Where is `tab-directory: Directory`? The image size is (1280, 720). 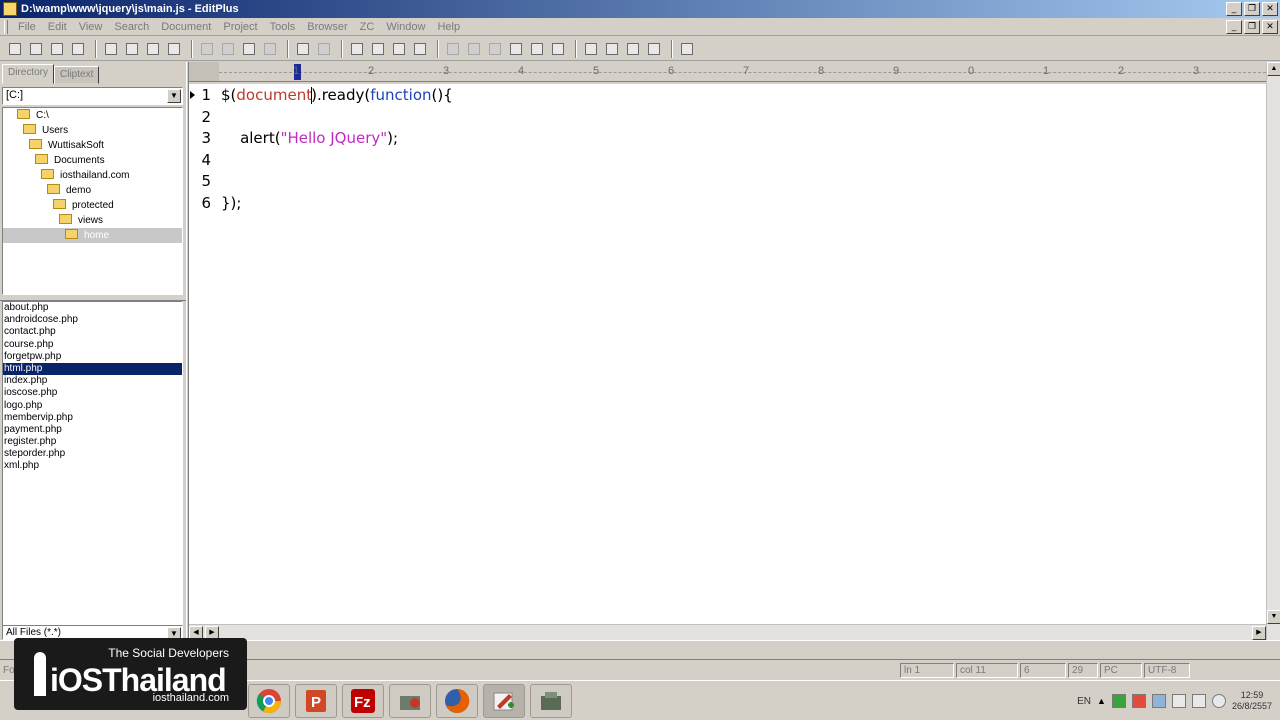 tab-directory: Directory is located at coordinates (28, 74).